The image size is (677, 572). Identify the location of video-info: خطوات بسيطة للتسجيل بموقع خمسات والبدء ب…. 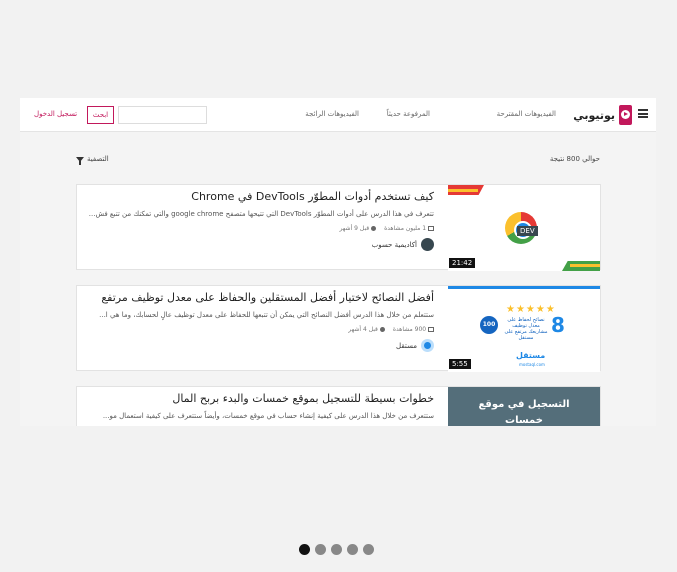
(258, 406).